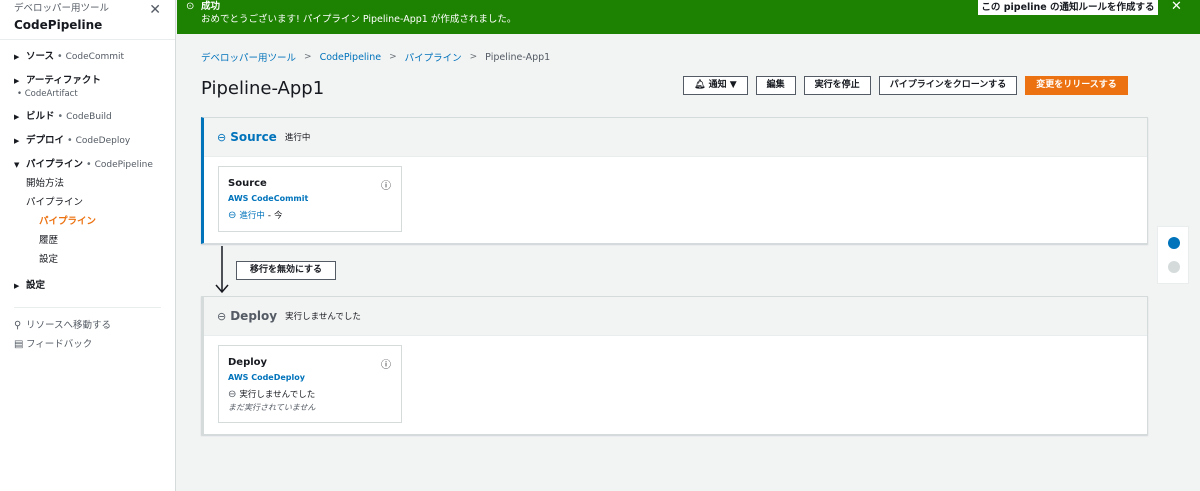 Image resolution: width=1200 pixels, height=491 pixels. I want to click on release-change-button: 変更をリリースする, so click(1076, 85).